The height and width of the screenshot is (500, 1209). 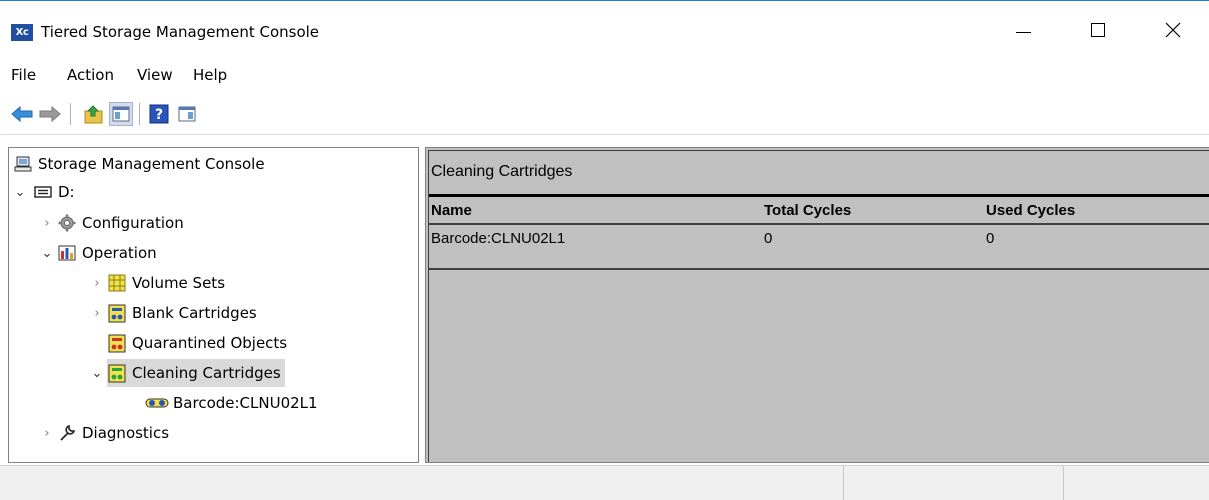 I want to click on menu-action: Action, so click(x=90, y=75).